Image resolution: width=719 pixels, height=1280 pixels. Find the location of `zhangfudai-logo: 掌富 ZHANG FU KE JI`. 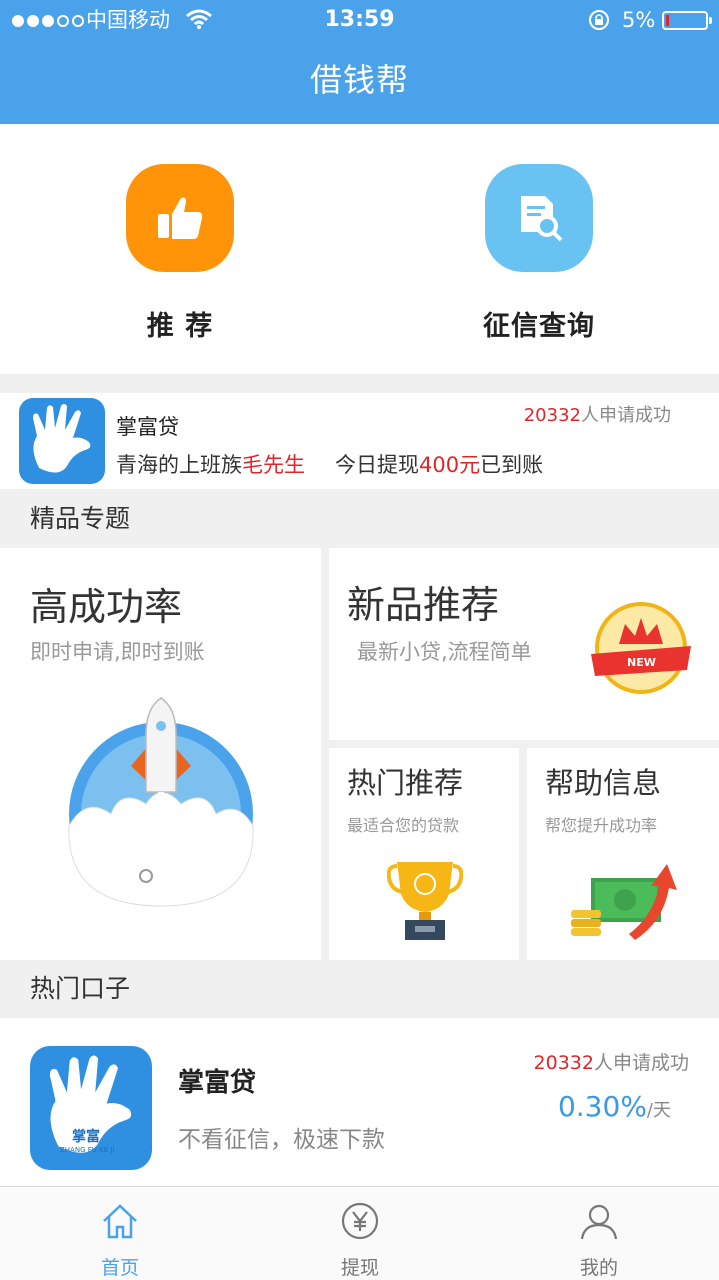

zhangfudai-logo: 掌富 ZHANG FU KE JI is located at coordinates (91, 1108).